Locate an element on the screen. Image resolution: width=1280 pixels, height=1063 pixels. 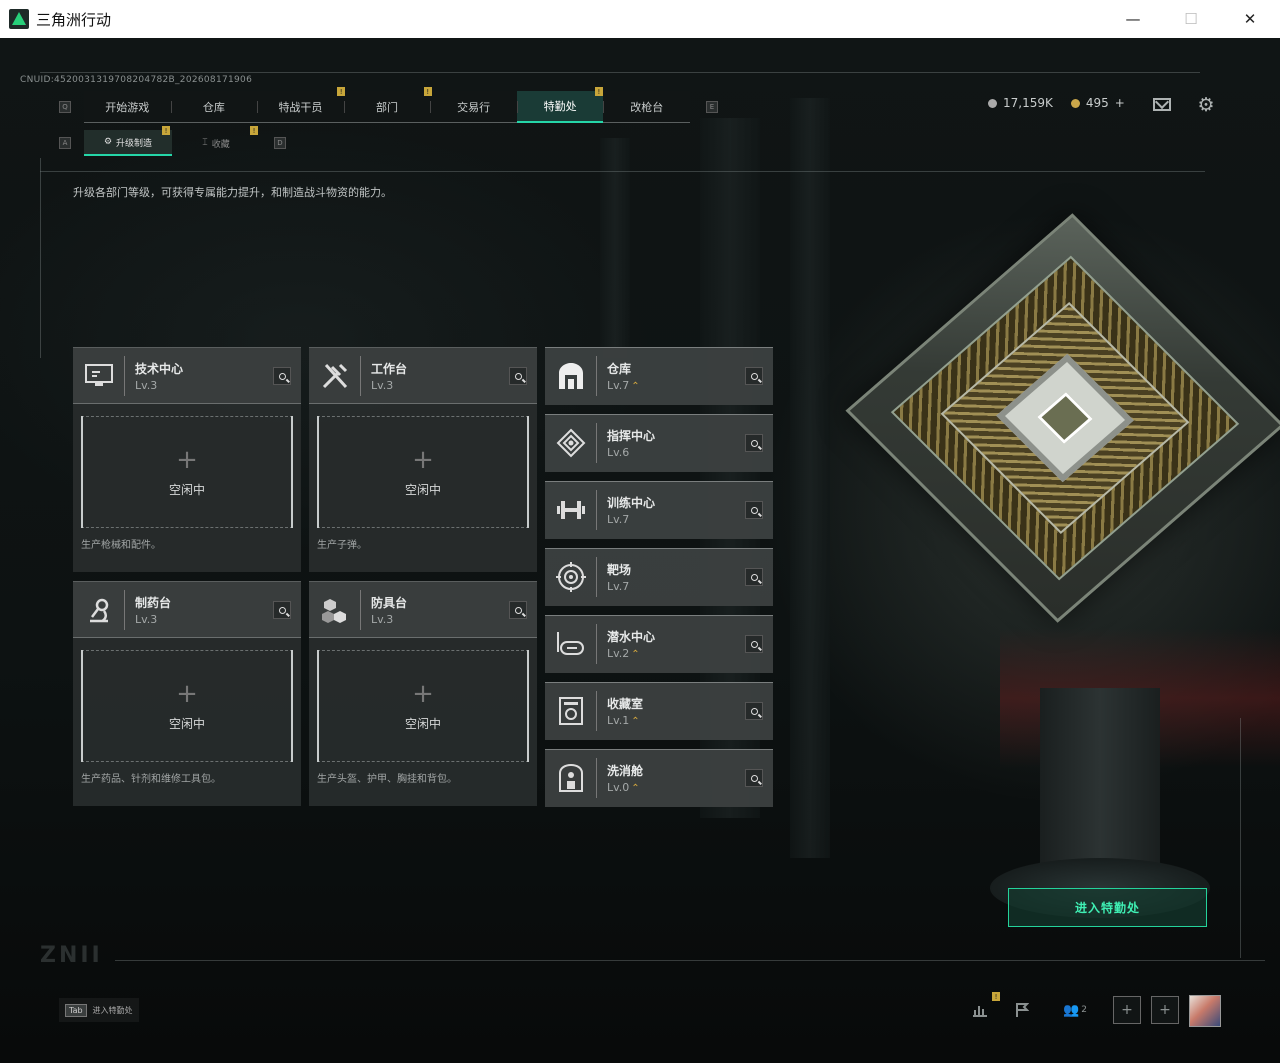
department-level: Lv.7 is located at coordinates (619, 586).